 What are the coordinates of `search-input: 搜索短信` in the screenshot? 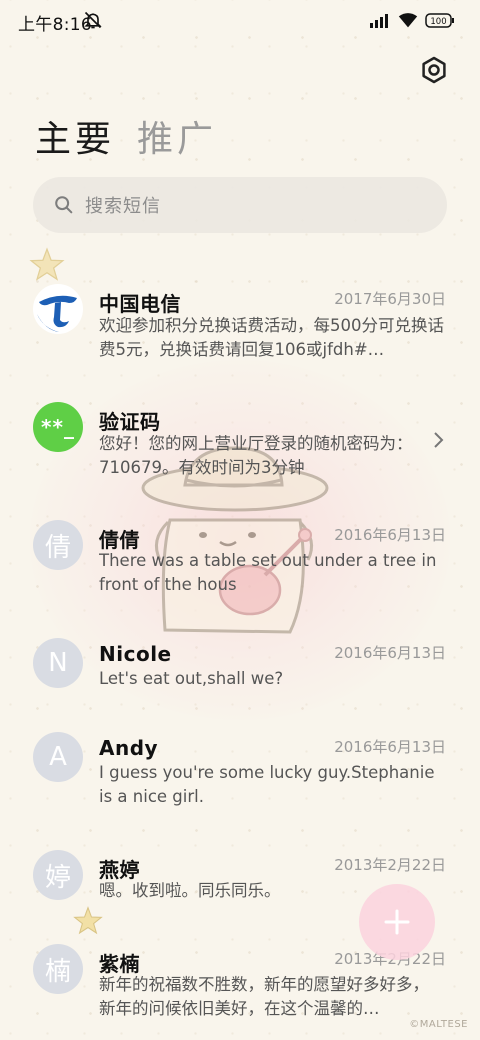 It's located at (240, 205).